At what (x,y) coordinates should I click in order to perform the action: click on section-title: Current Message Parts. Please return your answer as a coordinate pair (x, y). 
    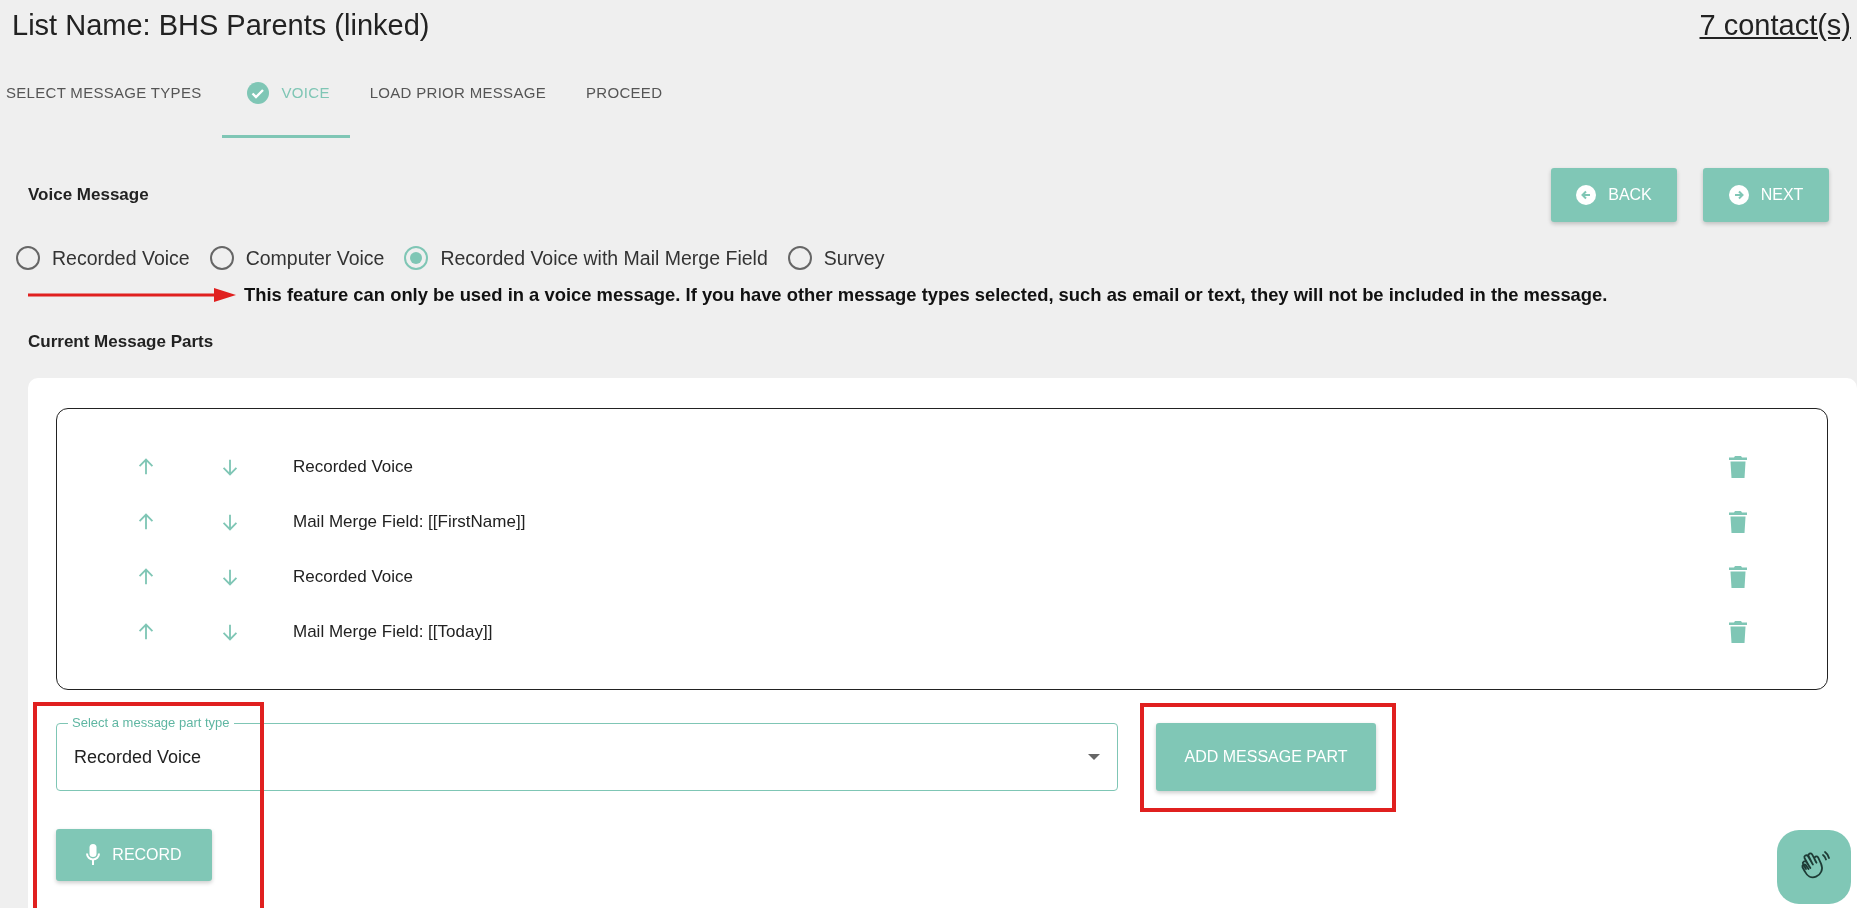
    Looking at the image, I should click on (121, 342).